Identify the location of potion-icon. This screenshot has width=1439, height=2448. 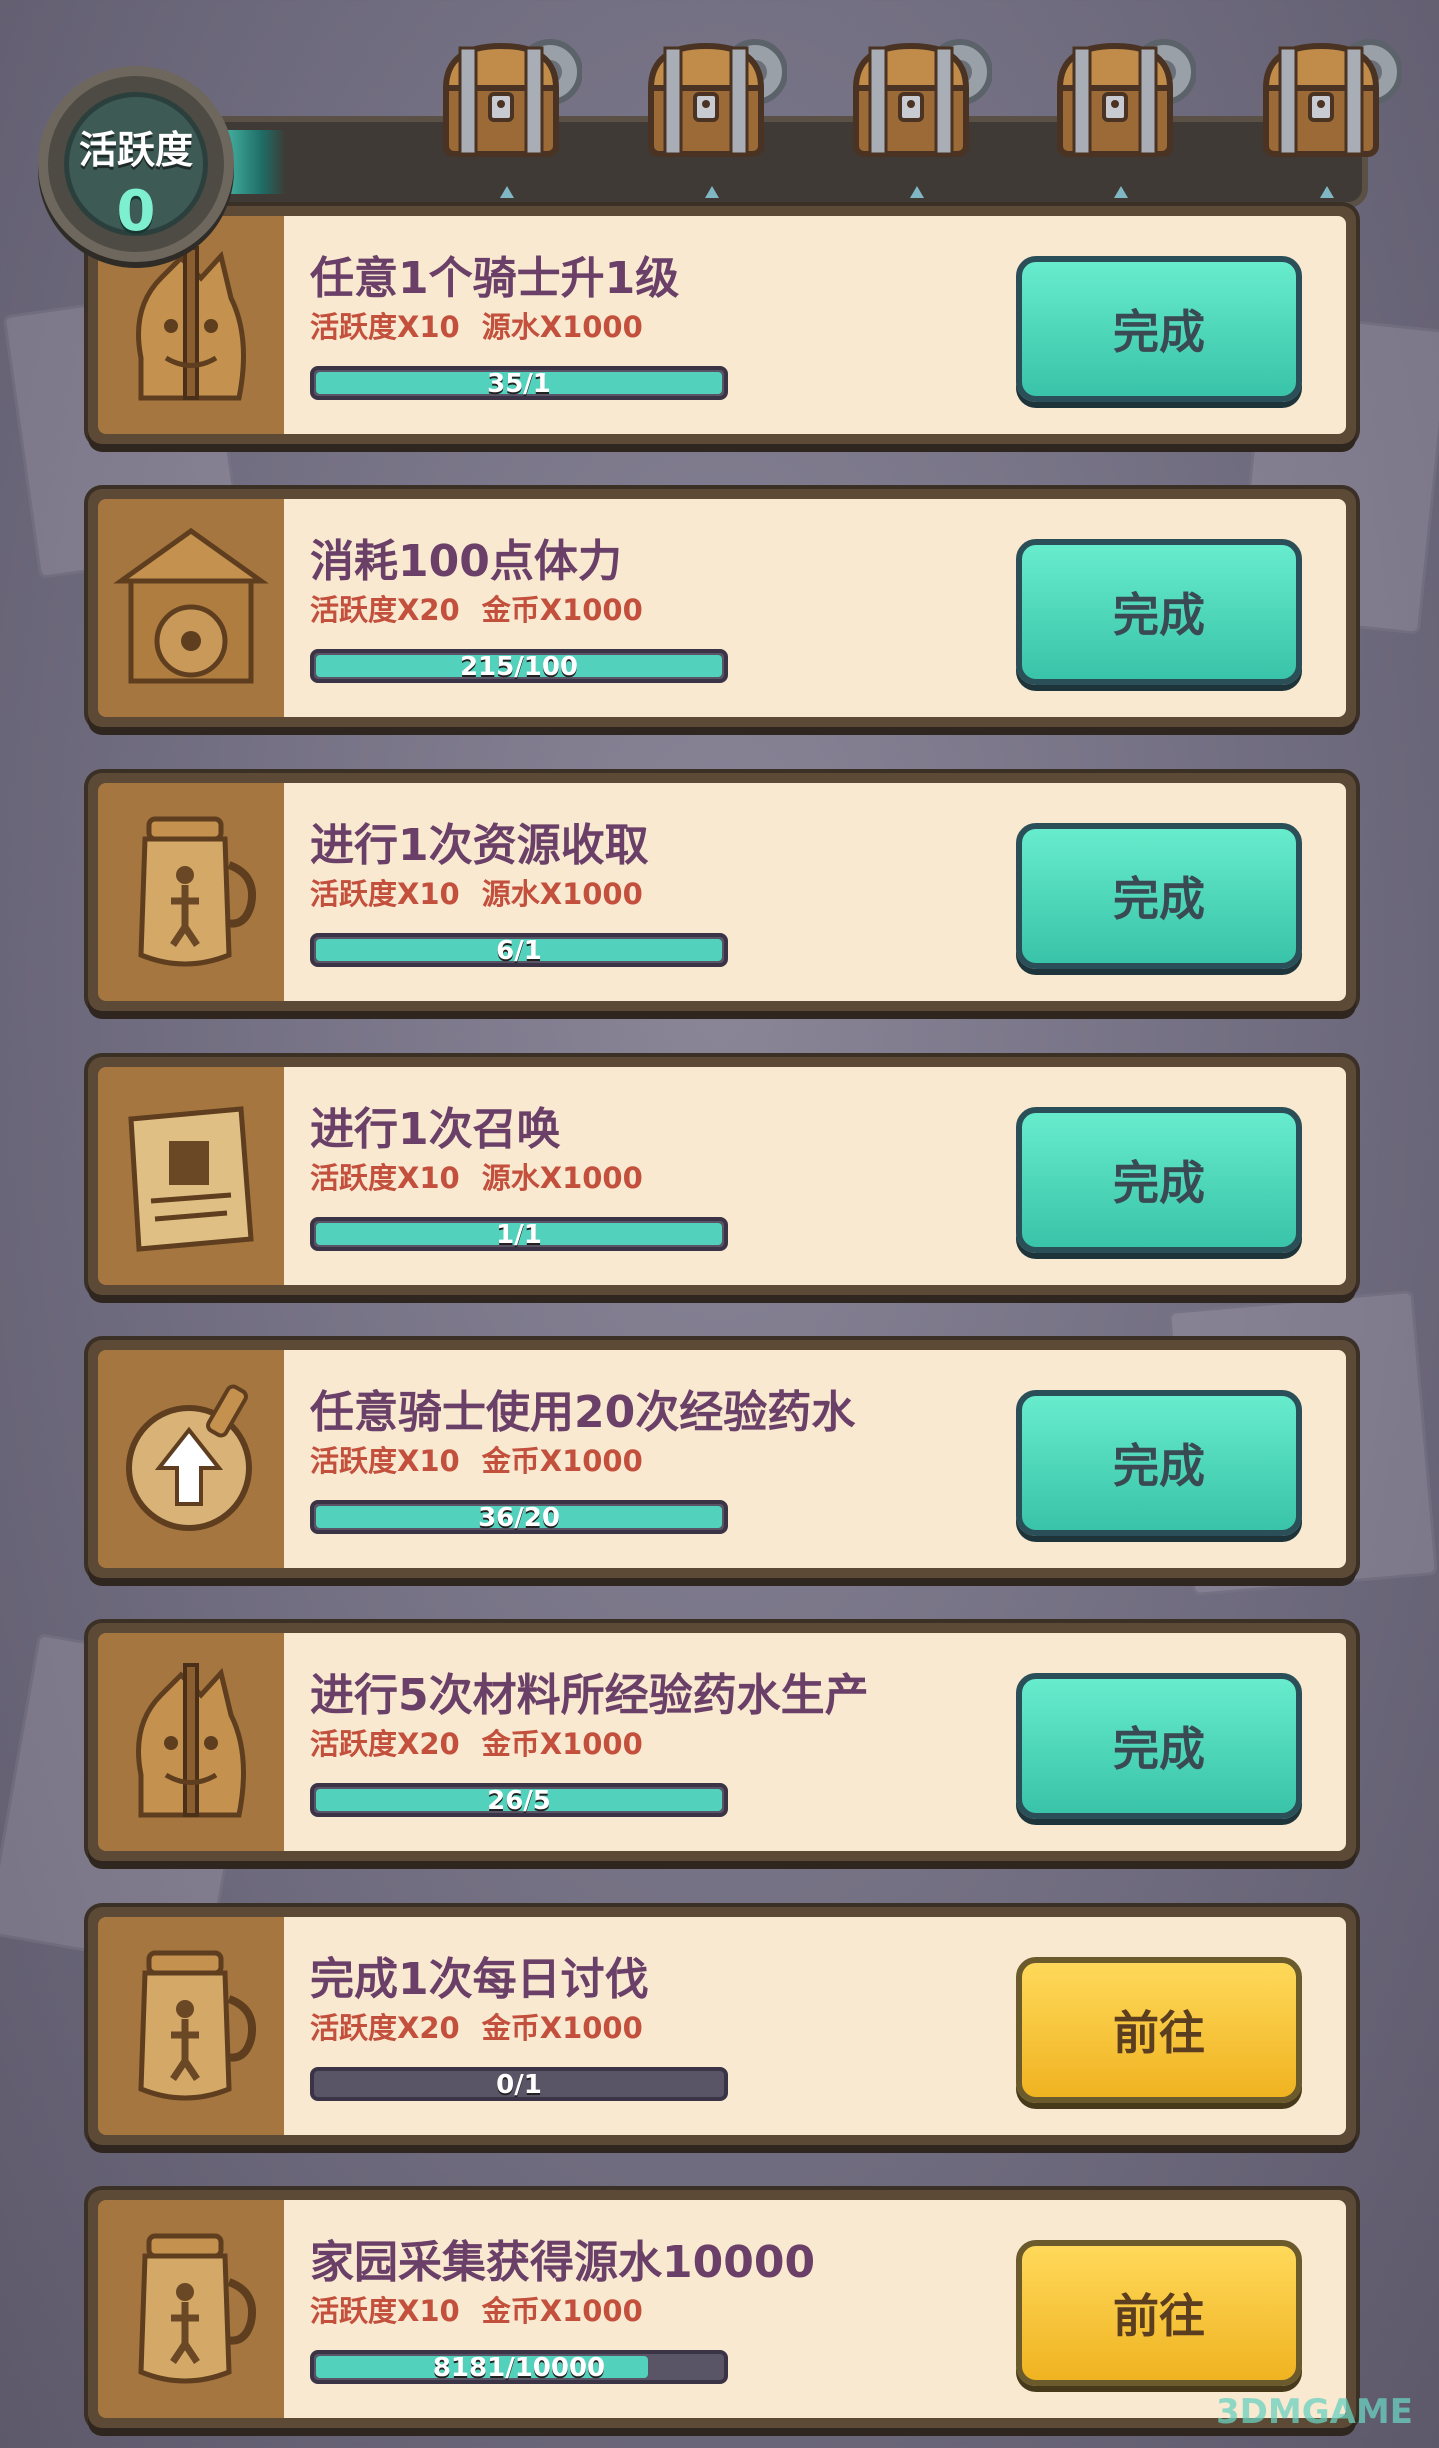
(191, 1459).